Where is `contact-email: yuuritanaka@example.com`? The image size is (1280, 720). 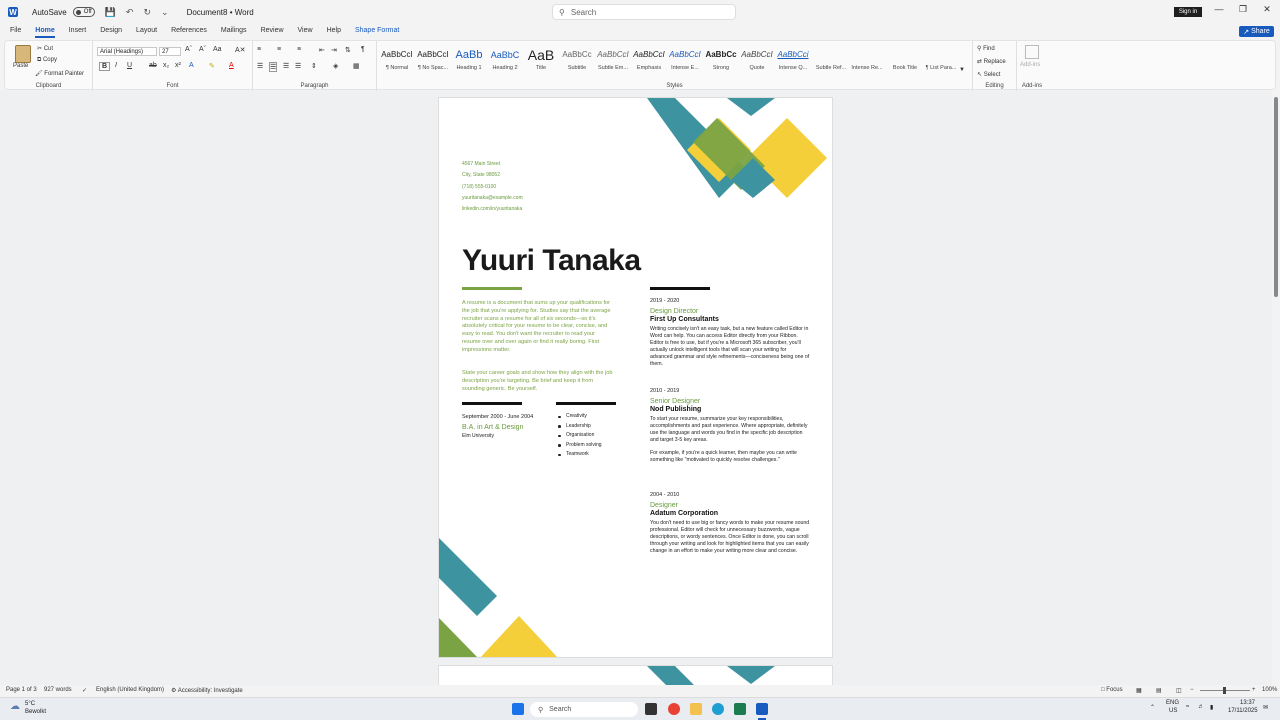
contact-email: yuuritanaka@example.com is located at coordinates (492, 198).